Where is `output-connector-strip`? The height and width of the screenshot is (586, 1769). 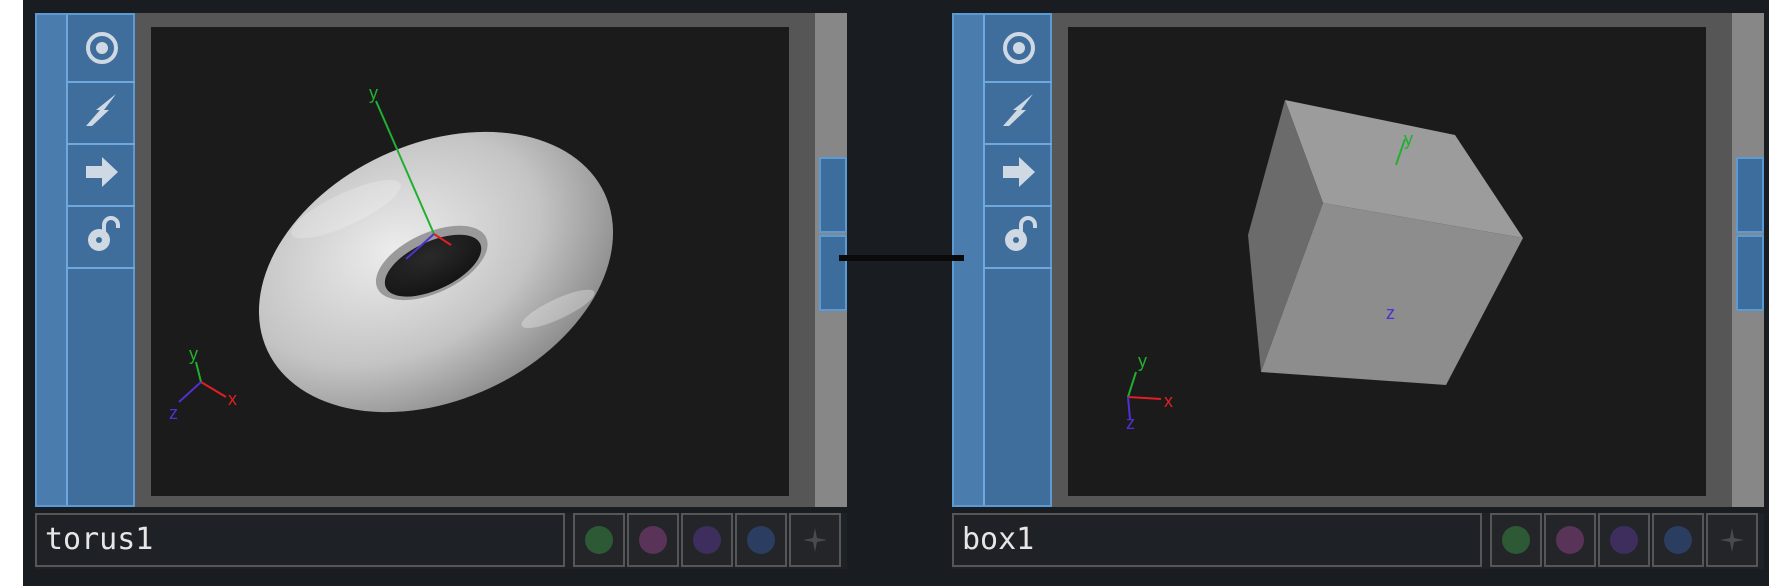 output-connector-strip is located at coordinates (1748, 260).